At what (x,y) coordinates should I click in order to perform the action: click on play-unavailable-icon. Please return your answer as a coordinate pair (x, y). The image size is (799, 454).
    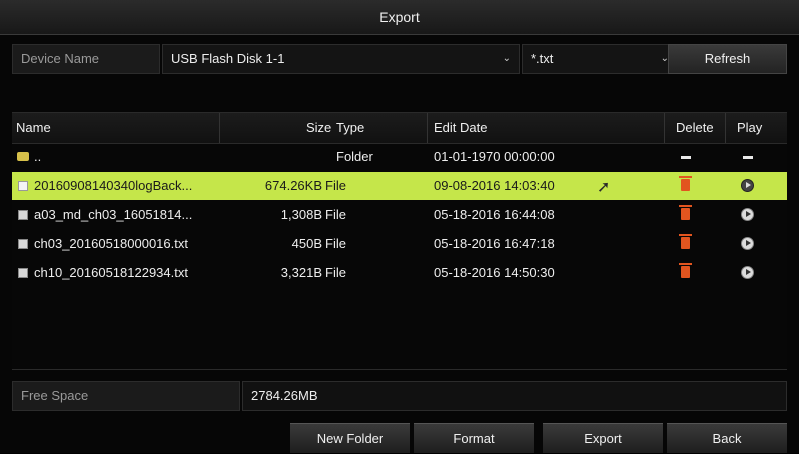
    Looking at the image, I should click on (748, 157).